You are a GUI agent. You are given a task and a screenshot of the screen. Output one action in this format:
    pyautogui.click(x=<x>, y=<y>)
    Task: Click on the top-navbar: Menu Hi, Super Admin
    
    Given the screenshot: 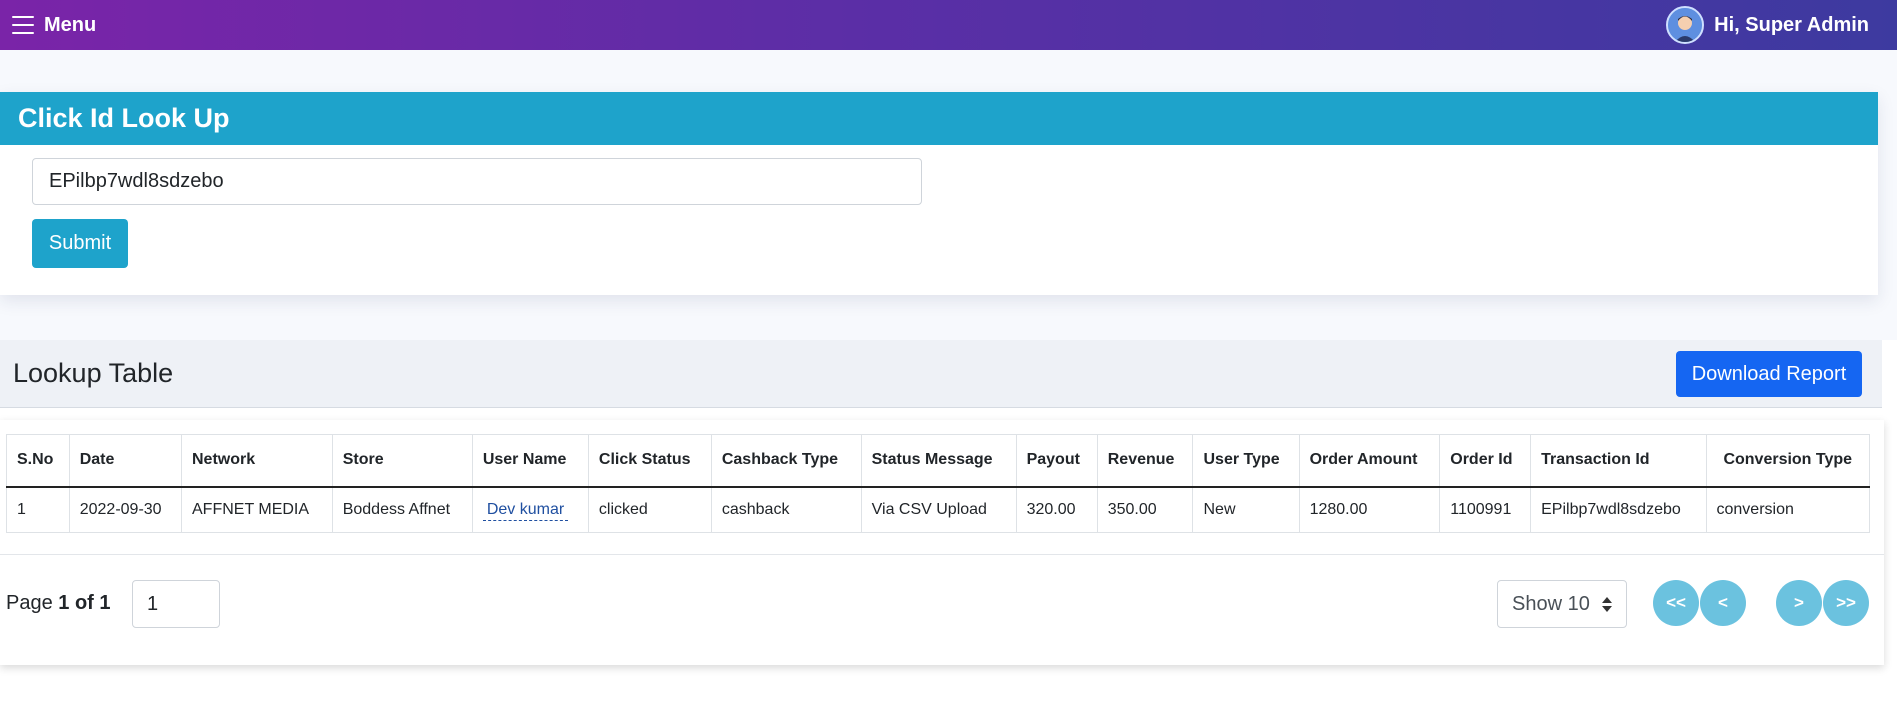 What is the action you would take?
    pyautogui.click(x=948, y=25)
    